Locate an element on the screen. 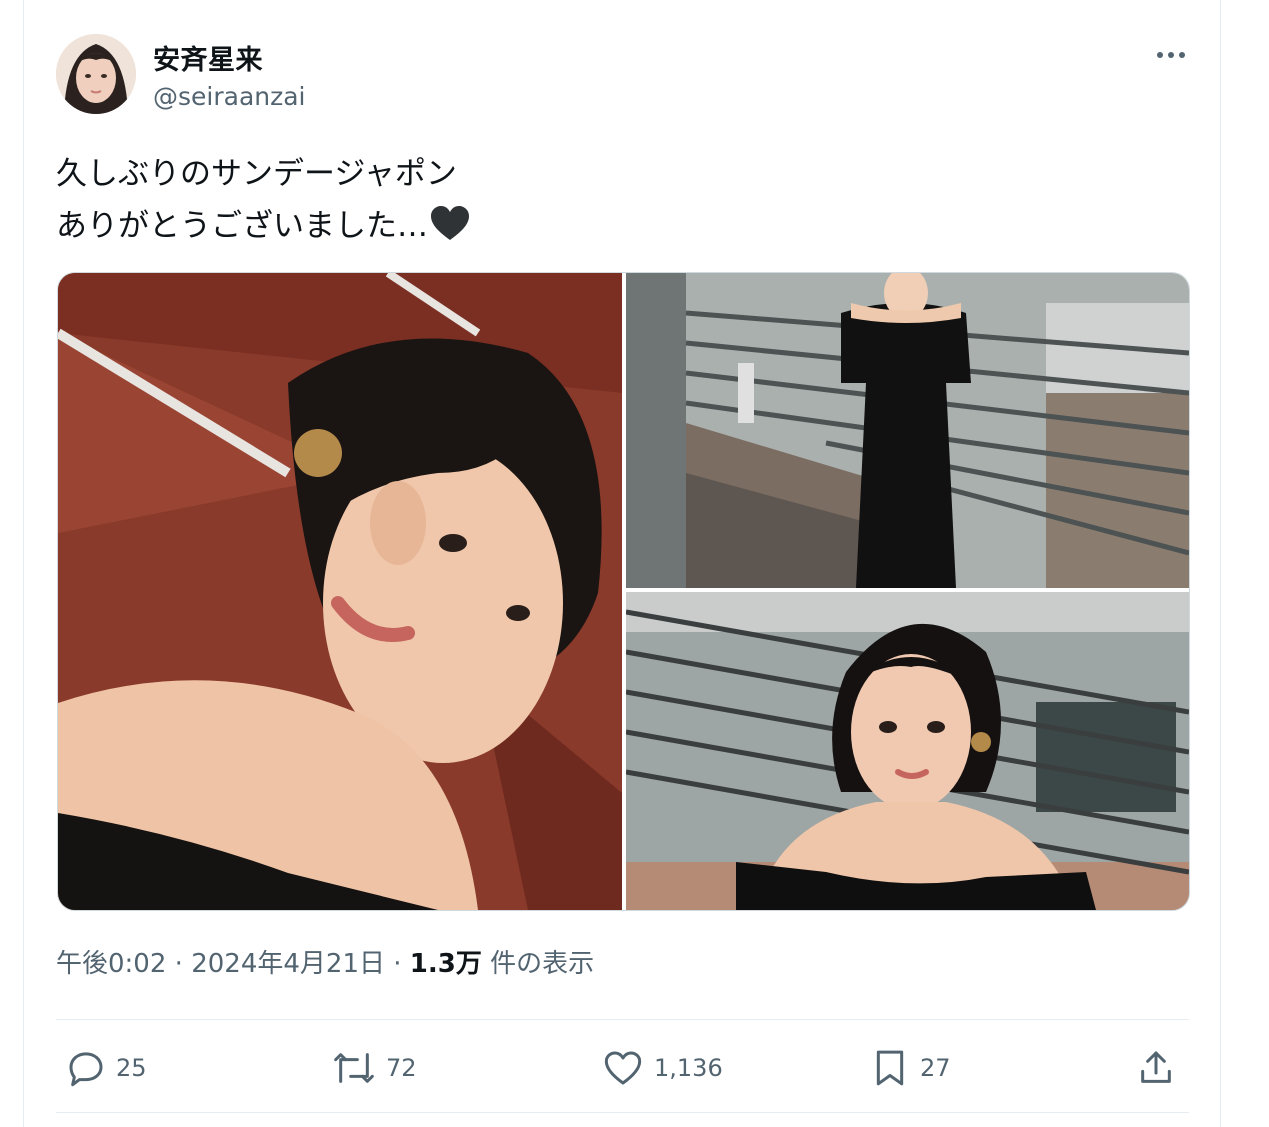 The image size is (1269, 1127). share-icon is located at coordinates (1156, 1067).